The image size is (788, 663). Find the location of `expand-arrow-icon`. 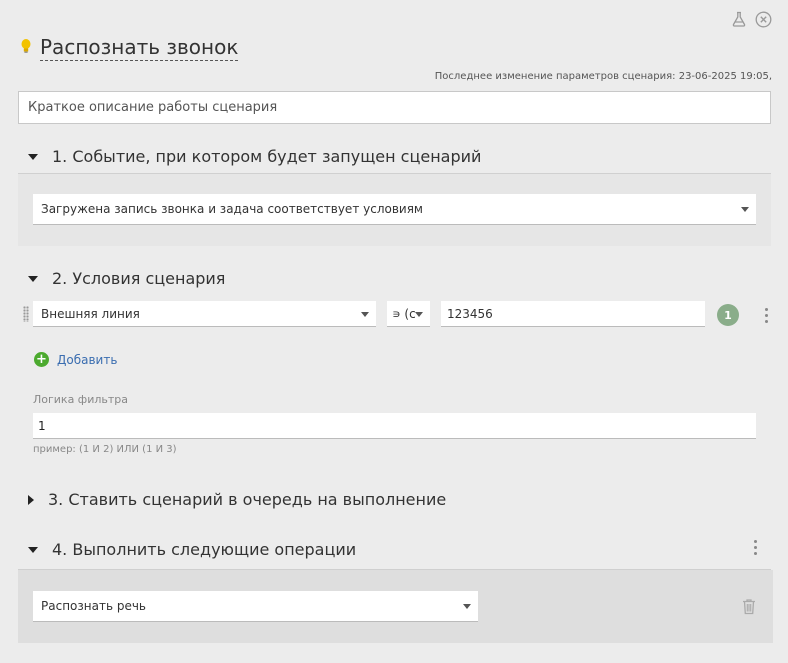

expand-arrow-icon is located at coordinates (31, 499).